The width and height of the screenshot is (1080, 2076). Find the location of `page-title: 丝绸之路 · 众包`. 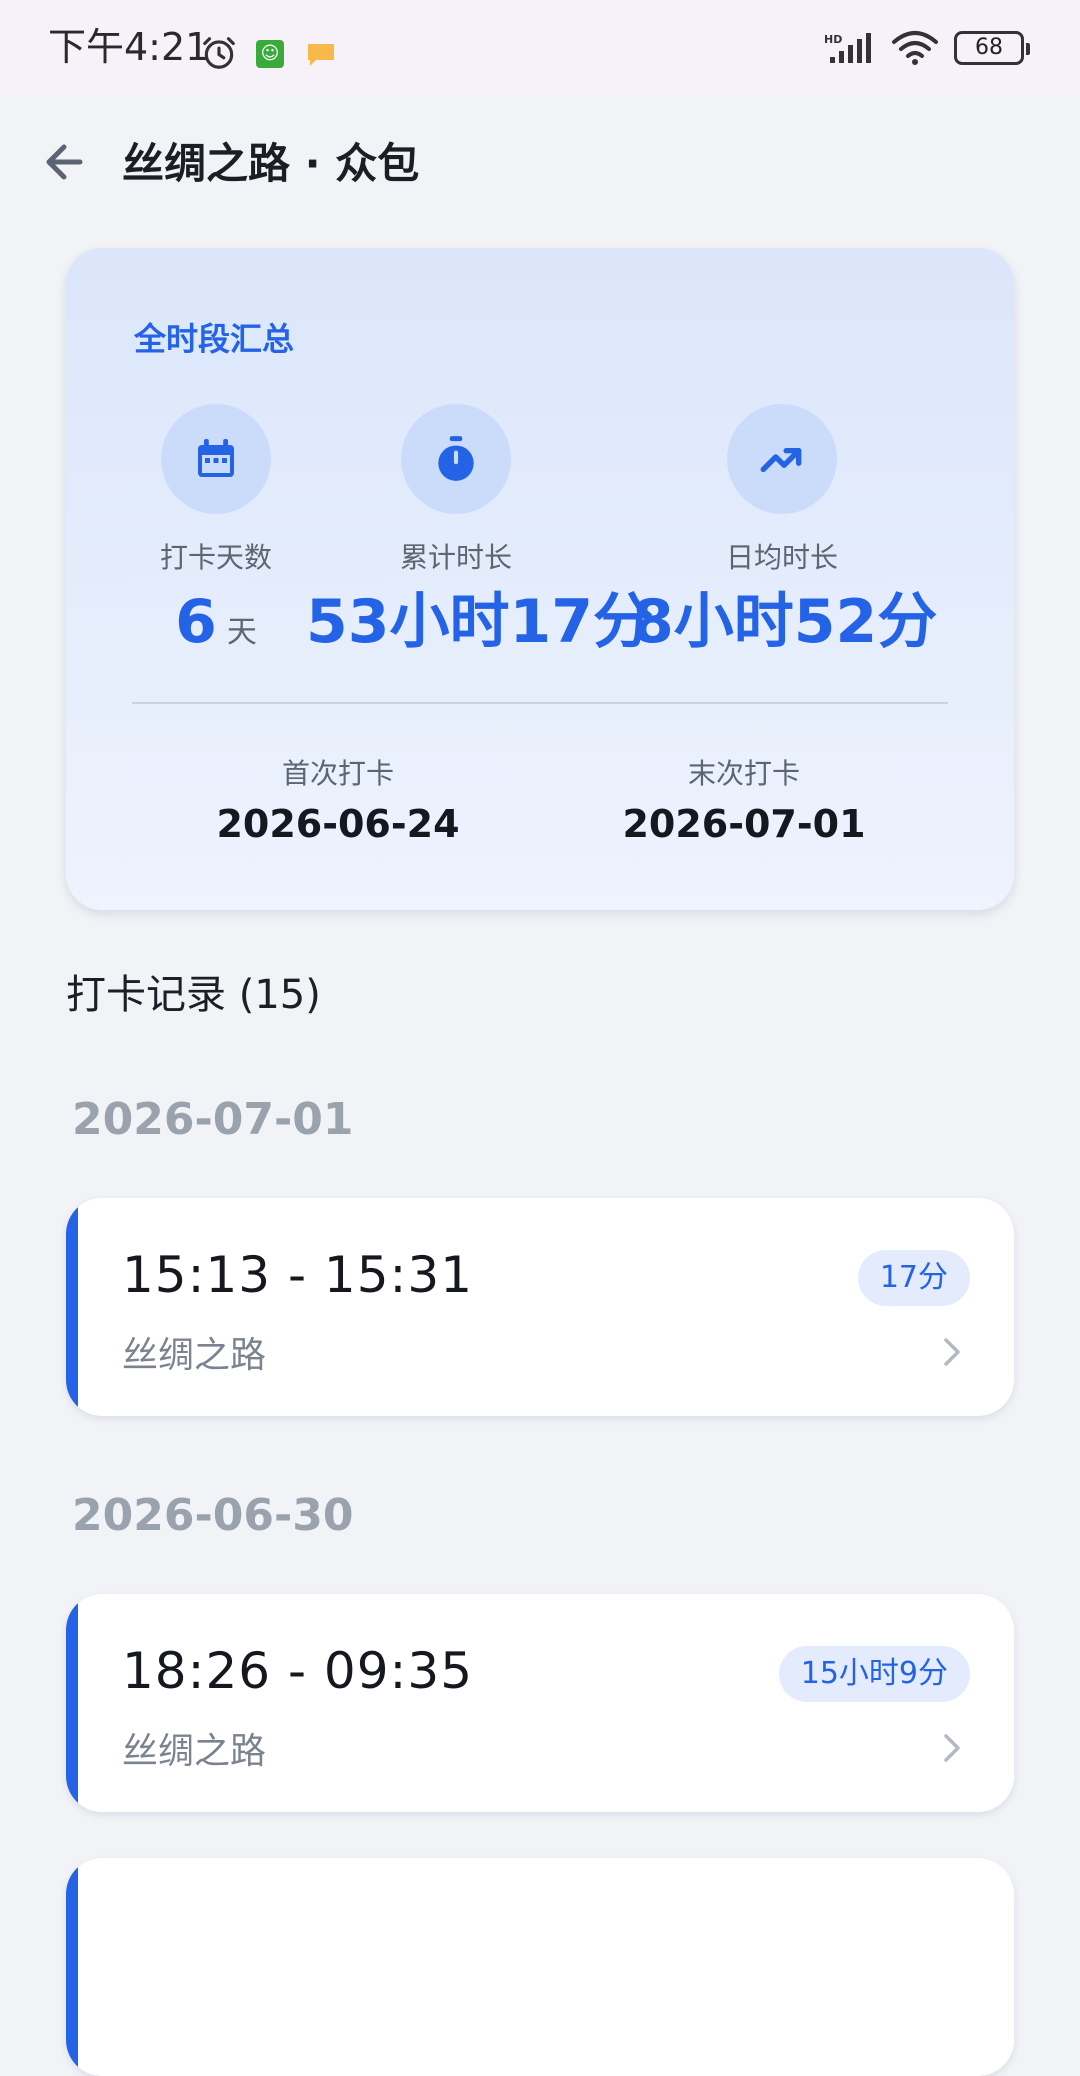

page-title: 丝绸之路 · 众包 is located at coordinates (271, 163).